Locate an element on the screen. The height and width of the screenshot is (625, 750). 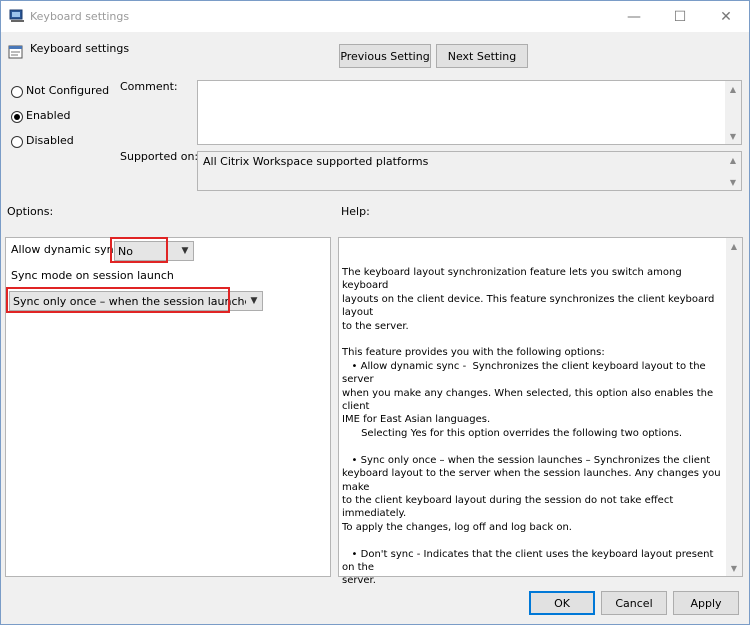
apply-button: Apply is located at coordinates (706, 603).